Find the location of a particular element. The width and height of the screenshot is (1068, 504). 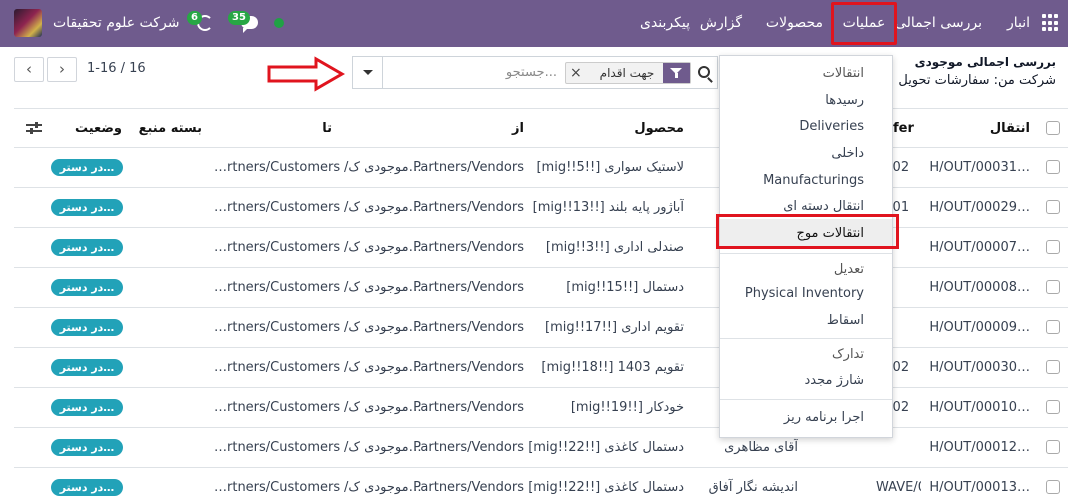

search-options-toggle is located at coordinates (368, 72).